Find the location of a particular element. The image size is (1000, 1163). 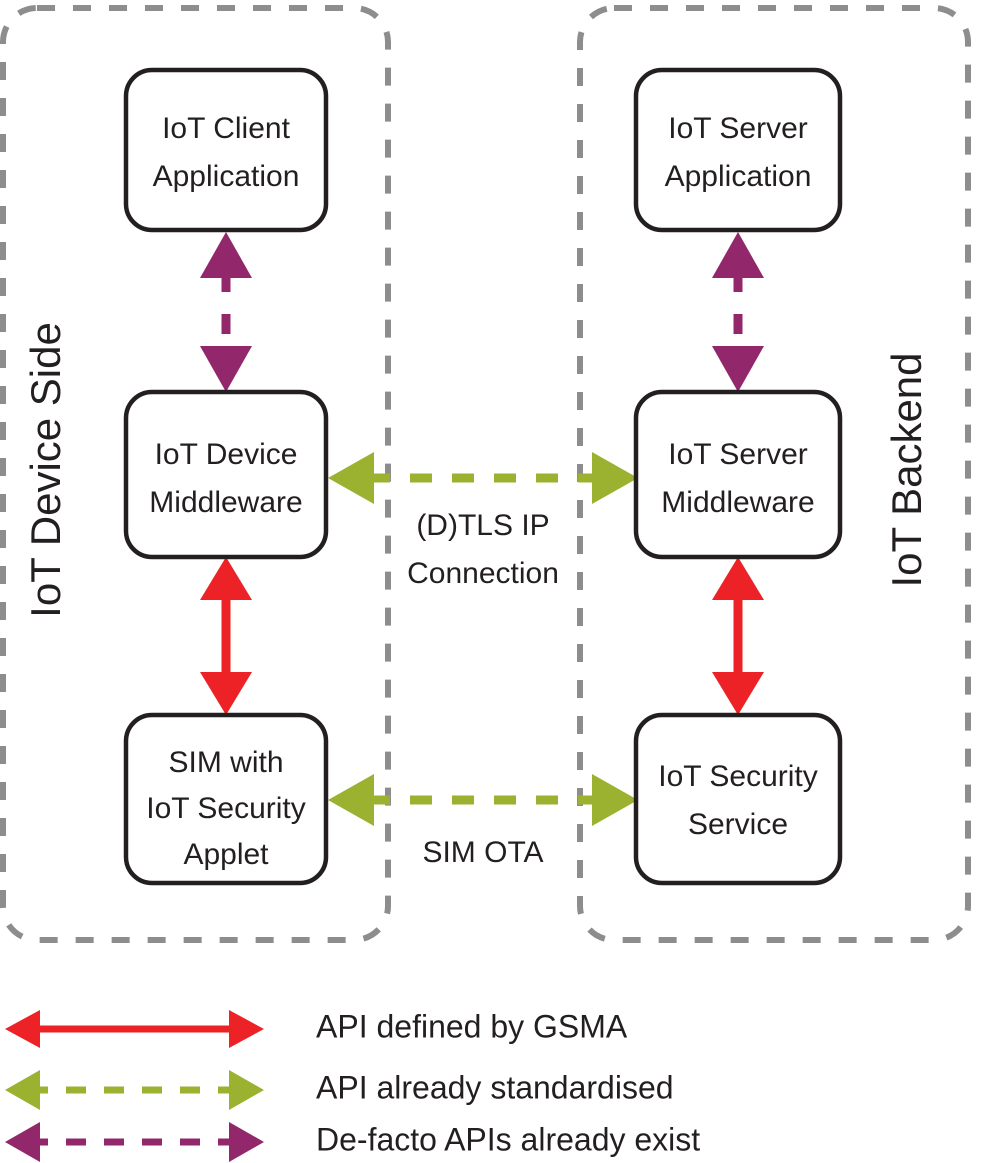

node-iot-server-middleware-box is located at coordinates (738, 474).